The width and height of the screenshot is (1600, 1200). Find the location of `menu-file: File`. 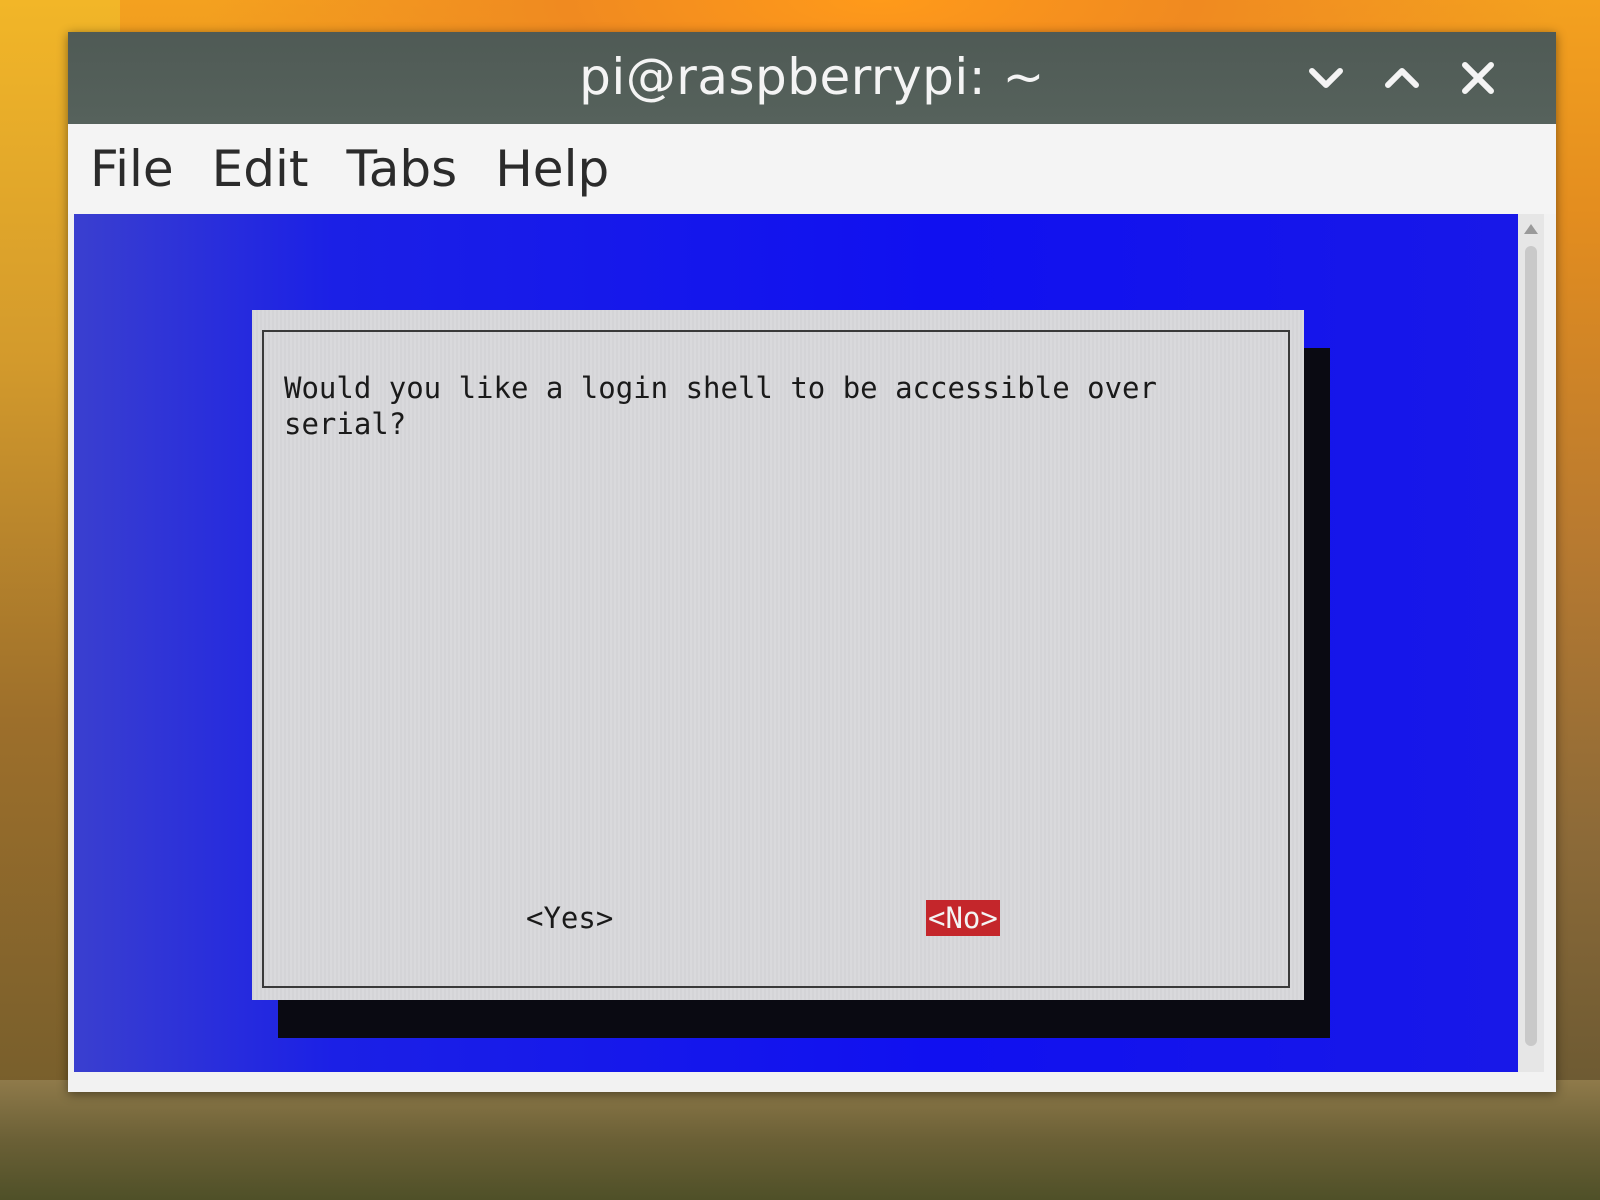

menu-file: File is located at coordinates (132, 169).